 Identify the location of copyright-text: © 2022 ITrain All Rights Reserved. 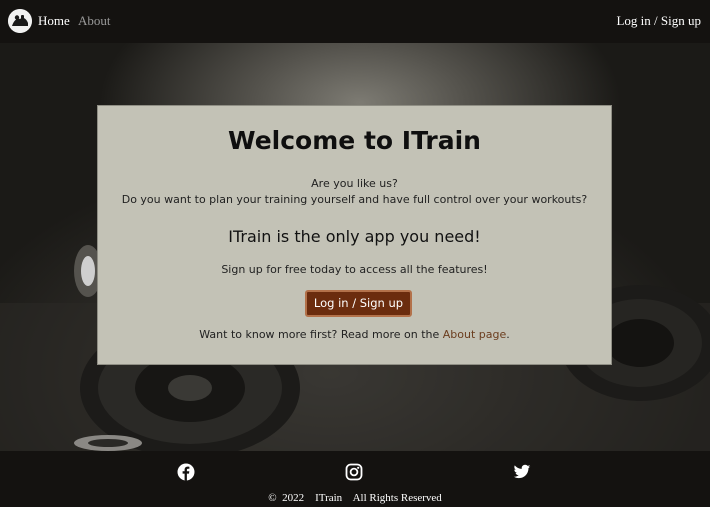
(355, 498).